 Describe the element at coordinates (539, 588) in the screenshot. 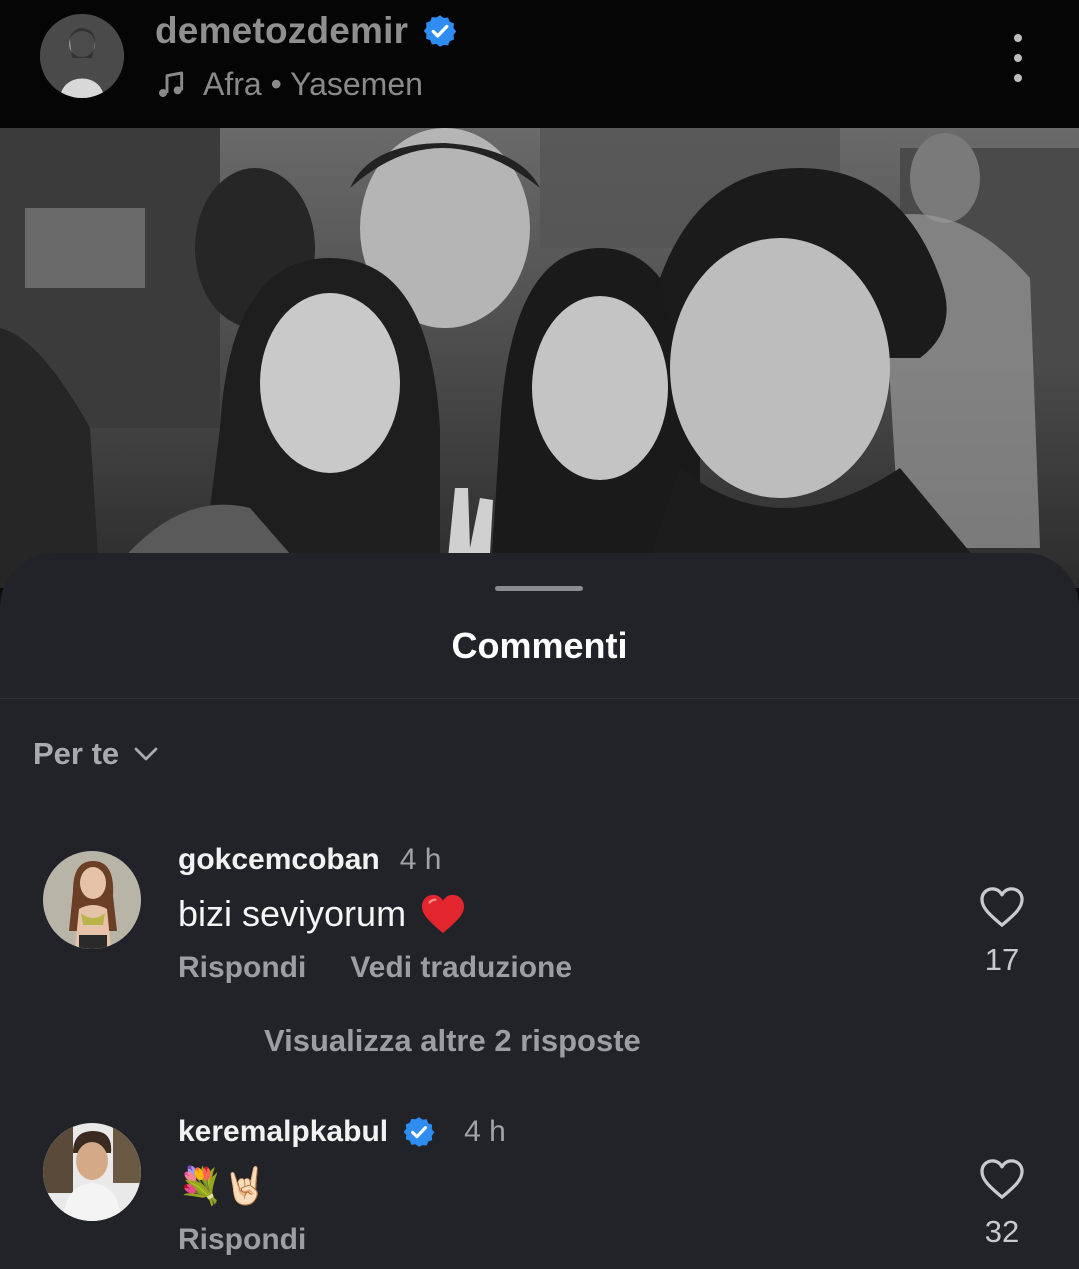

I see `sheet-drag-handle` at that location.